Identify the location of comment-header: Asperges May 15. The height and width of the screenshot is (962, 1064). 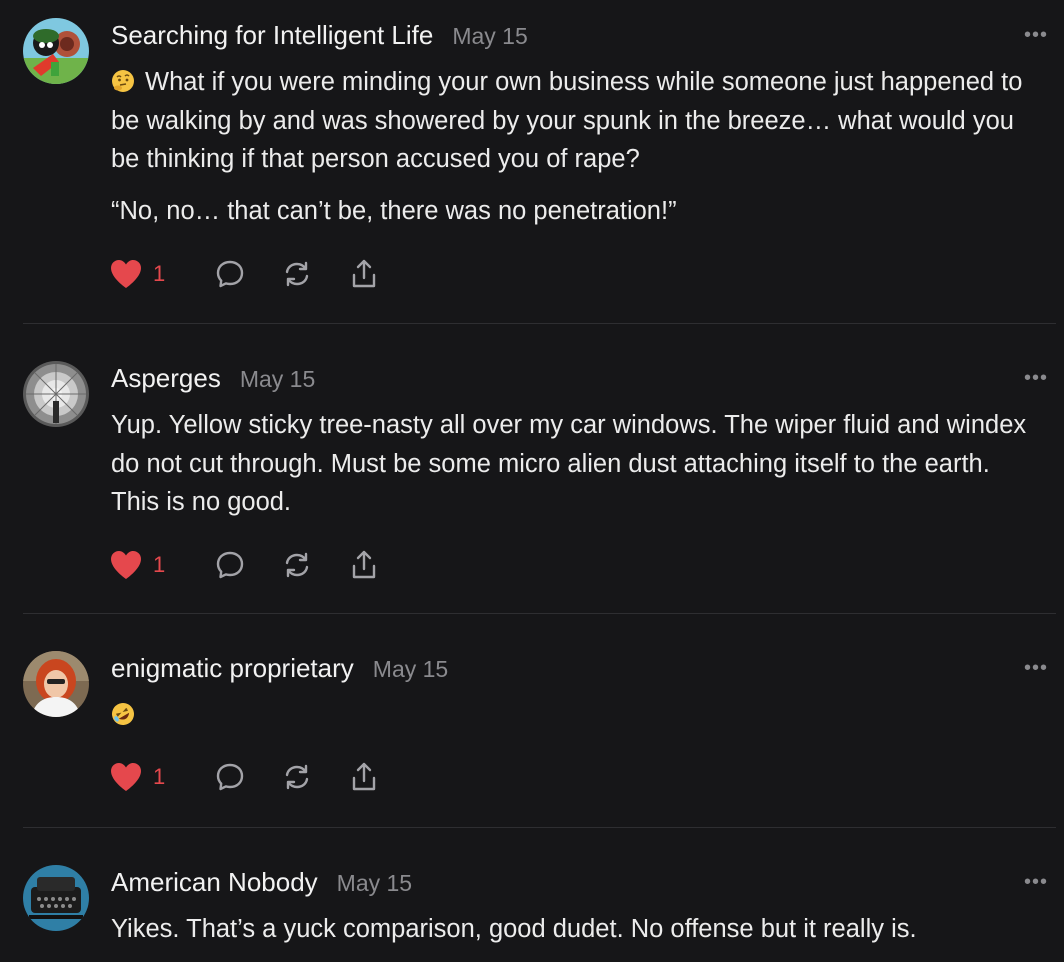
(213, 378).